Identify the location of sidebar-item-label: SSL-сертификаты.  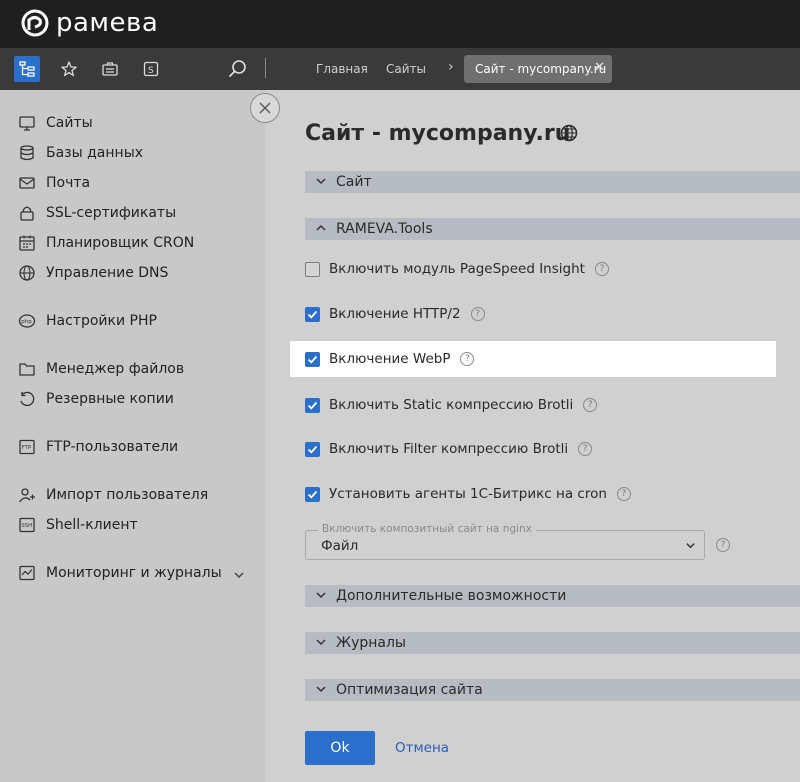
(111, 213).